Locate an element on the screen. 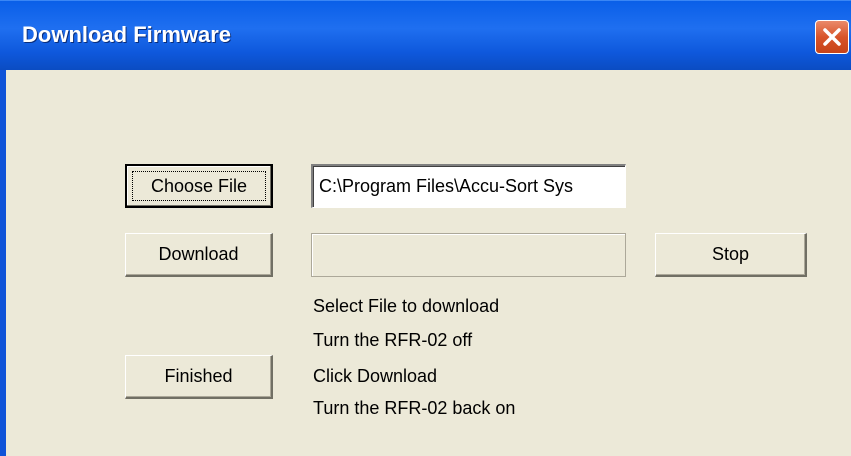  close-button is located at coordinates (832, 37).